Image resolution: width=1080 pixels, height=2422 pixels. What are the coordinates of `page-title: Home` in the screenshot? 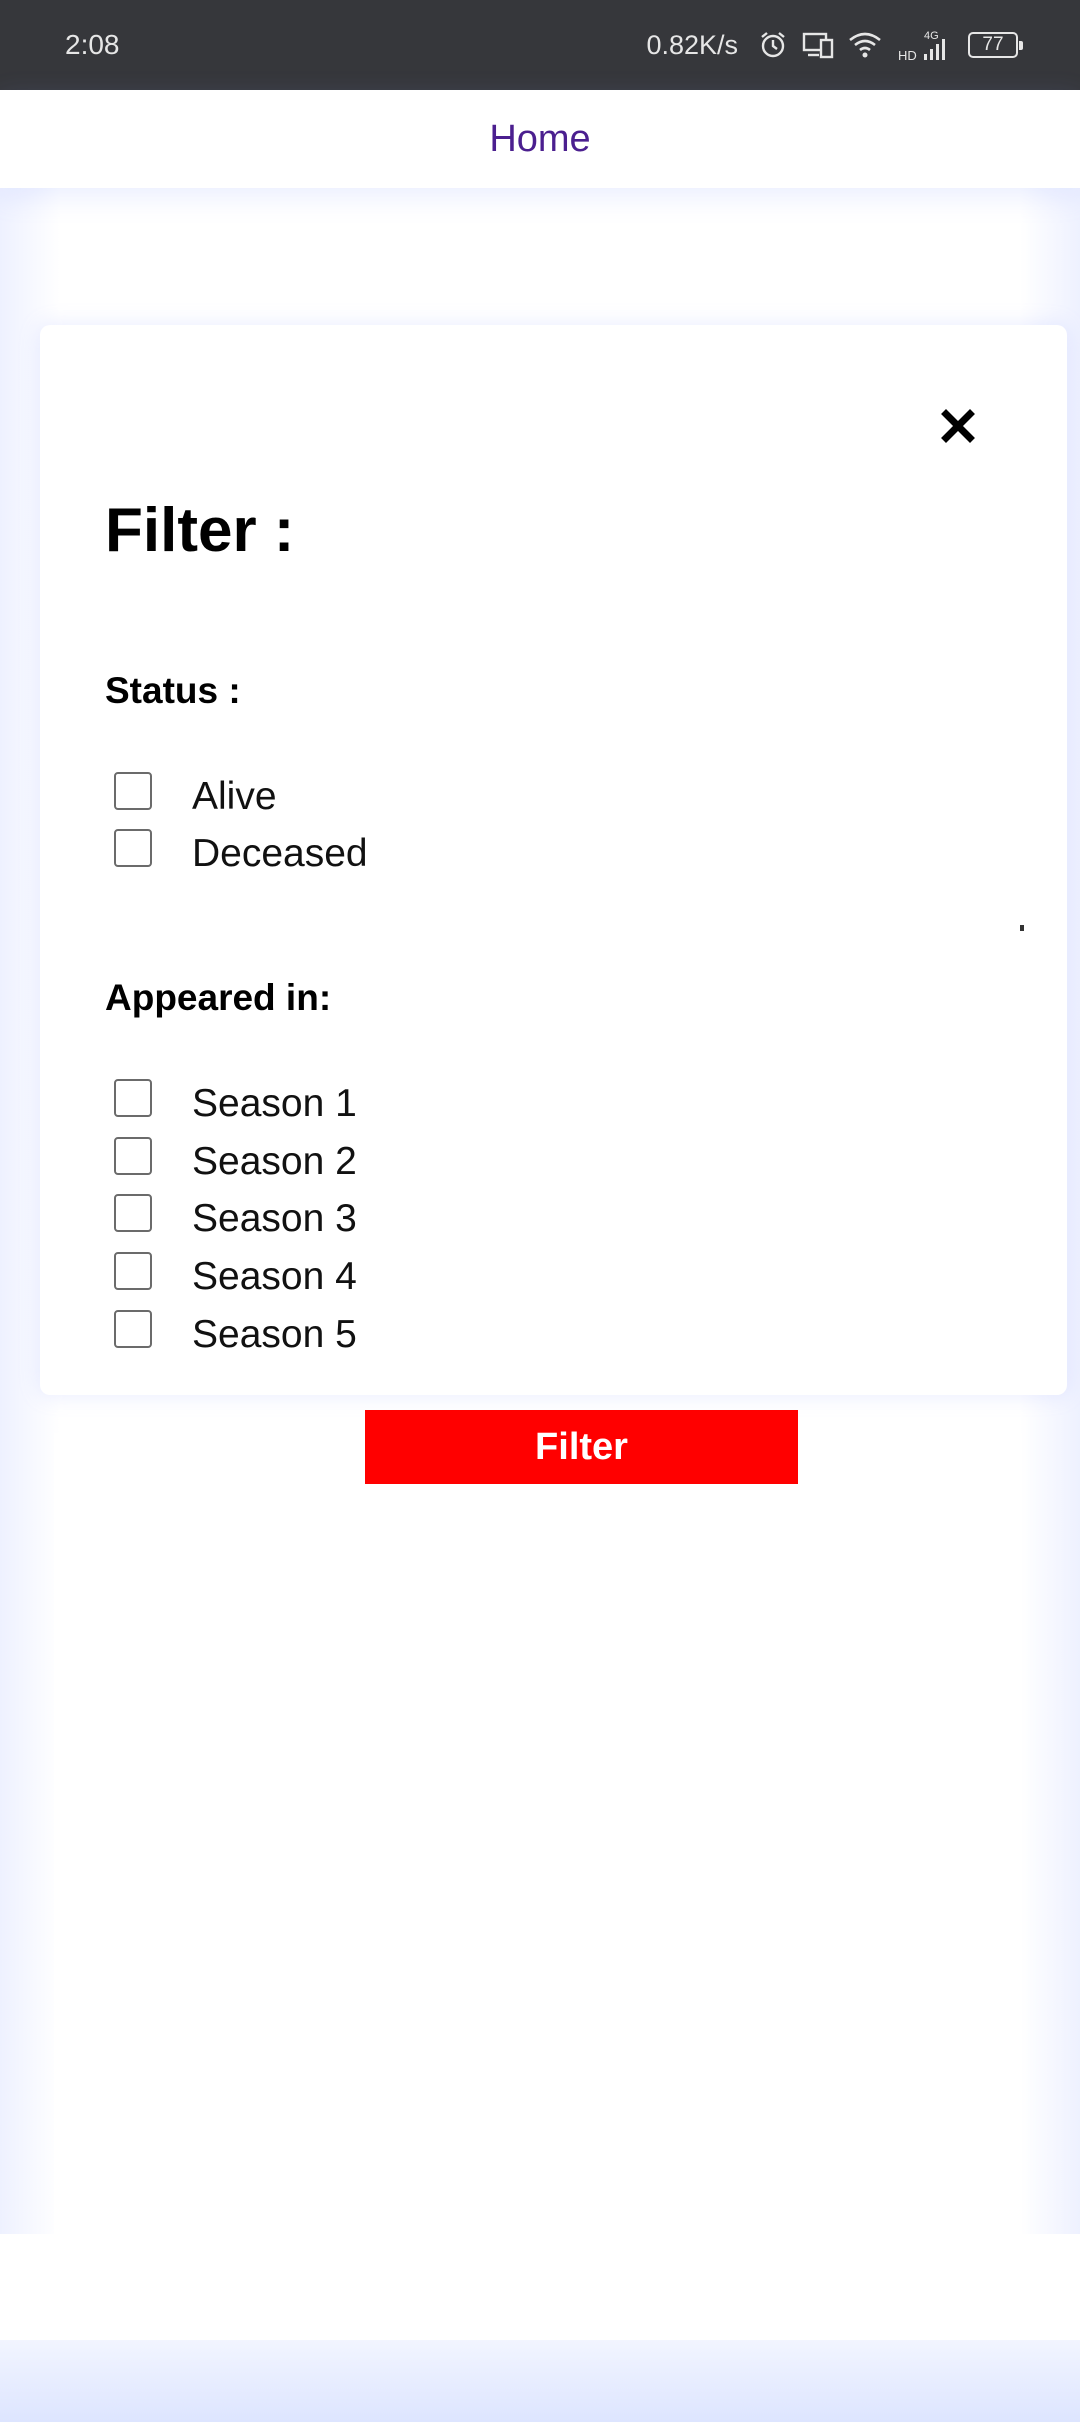 It's located at (540, 138).